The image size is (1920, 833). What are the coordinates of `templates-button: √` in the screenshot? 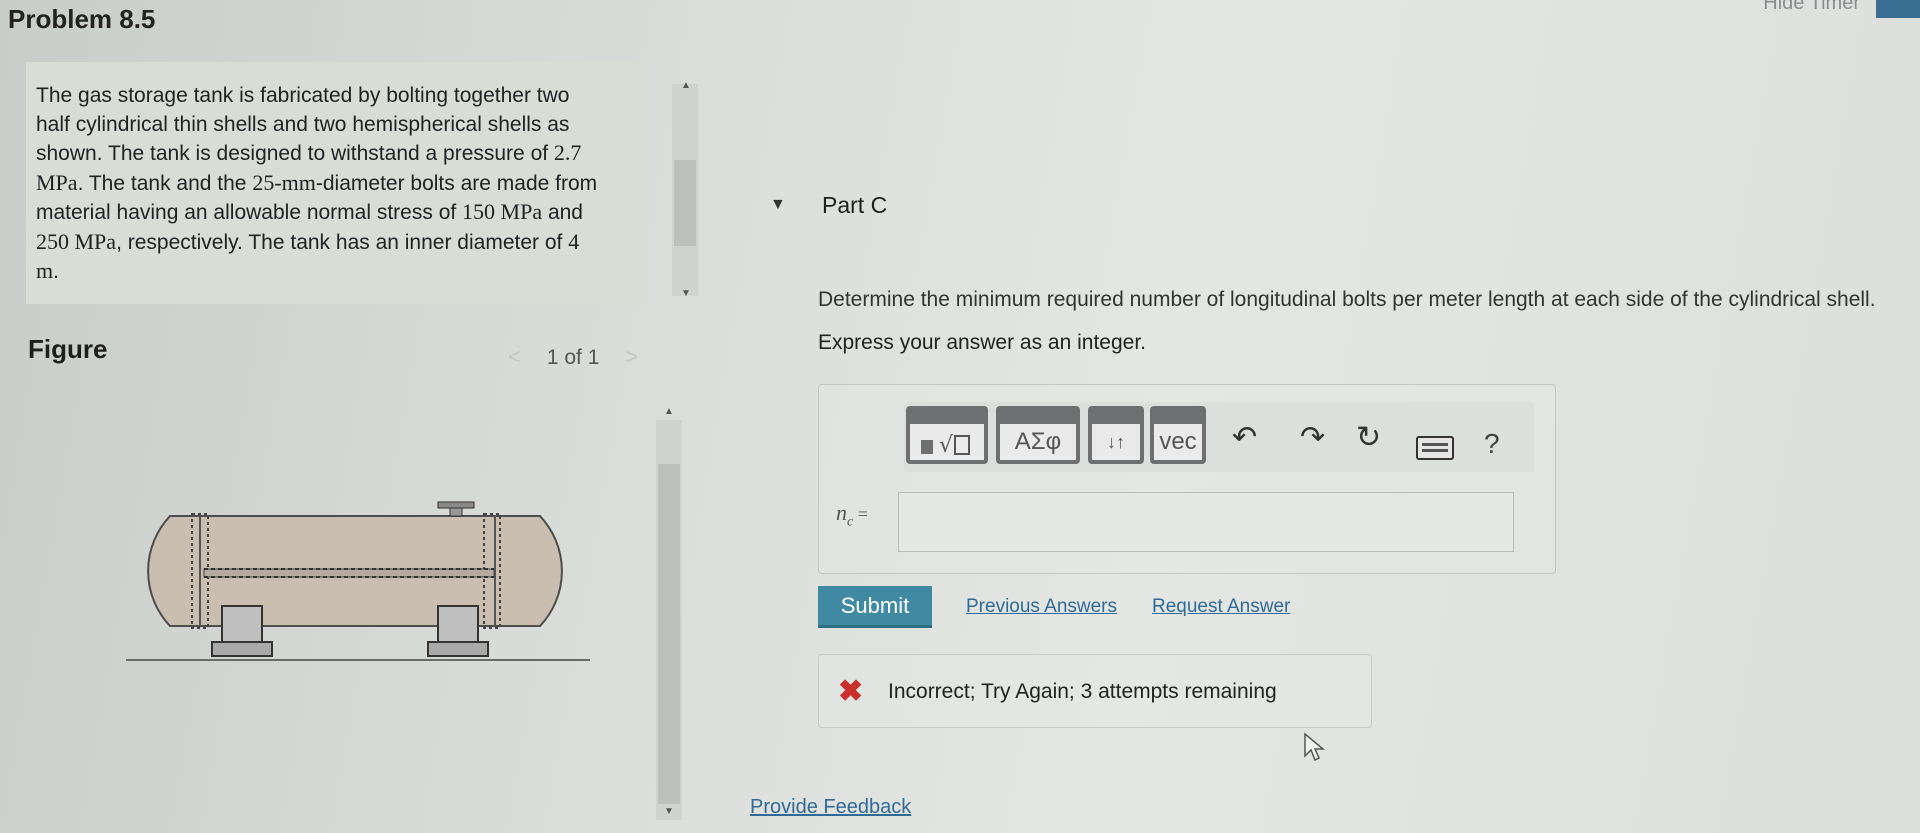 It's located at (947, 435).